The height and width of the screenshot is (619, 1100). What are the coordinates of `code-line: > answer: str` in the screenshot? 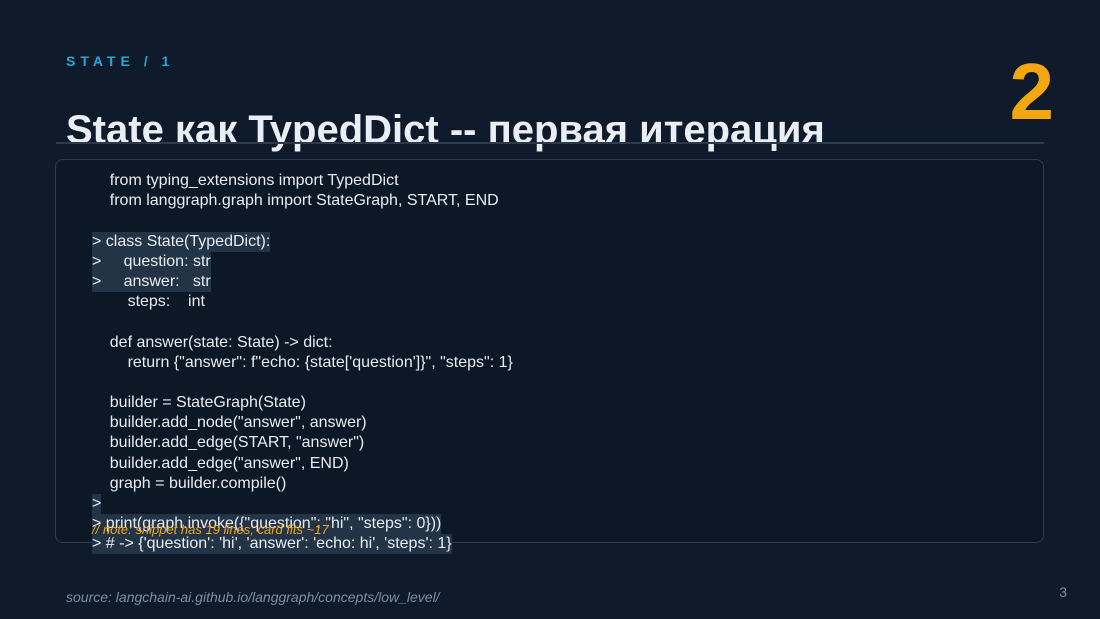 It's located at (442, 281).